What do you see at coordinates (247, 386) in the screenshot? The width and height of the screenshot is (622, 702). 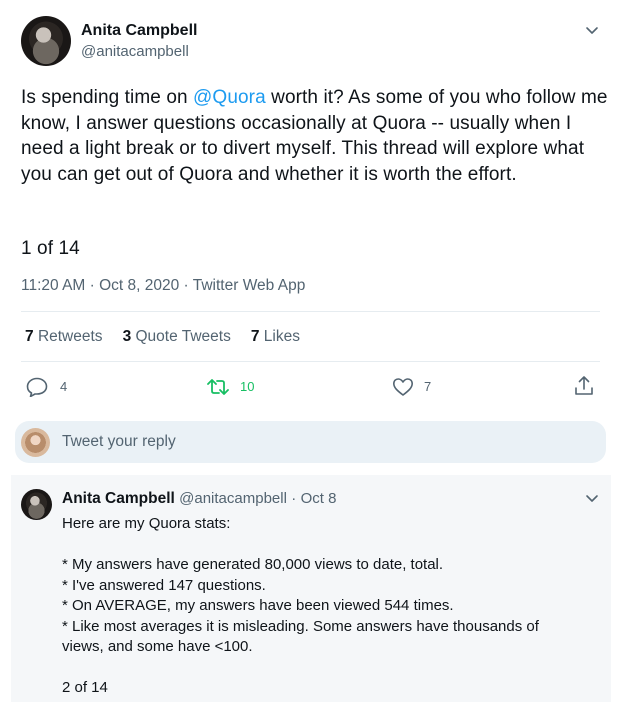 I see `retweet-count: 10` at bounding box center [247, 386].